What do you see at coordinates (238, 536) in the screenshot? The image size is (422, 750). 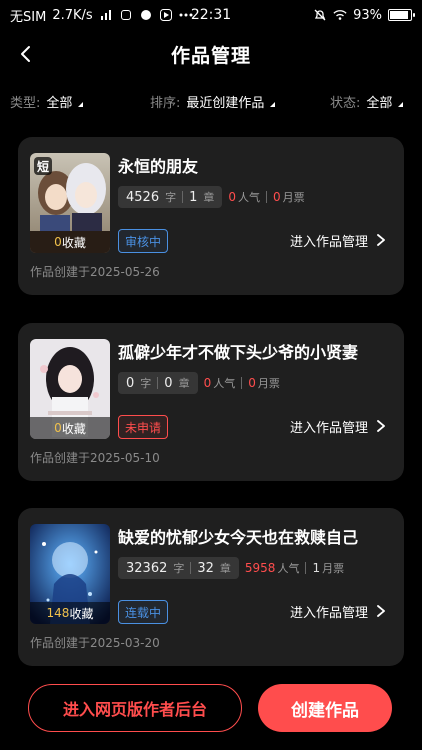 I see `book-title: 缺爱的忧郁少女今天也在救赎自己` at bounding box center [238, 536].